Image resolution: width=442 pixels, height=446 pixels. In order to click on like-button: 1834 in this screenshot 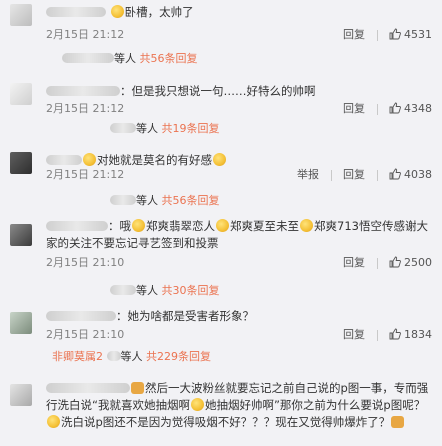, I will do `click(410, 335)`.